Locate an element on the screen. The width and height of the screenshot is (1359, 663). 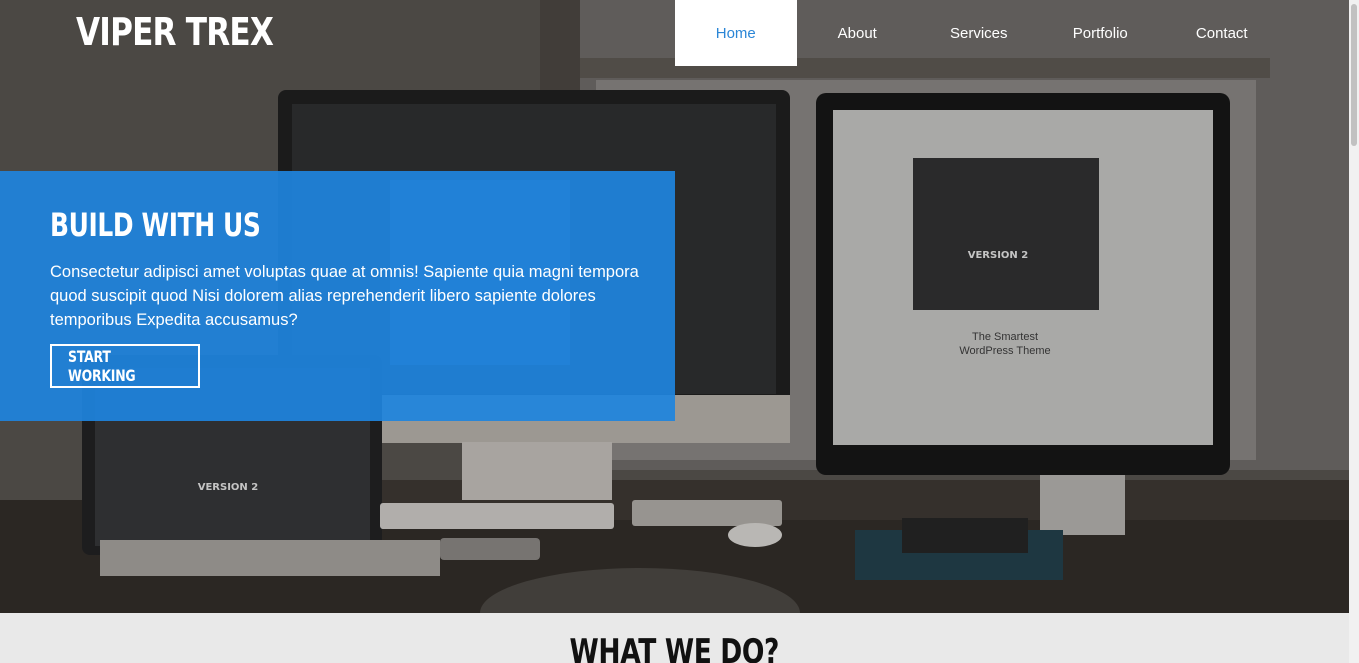
start-working-button: START WORKING is located at coordinates (125, 366).